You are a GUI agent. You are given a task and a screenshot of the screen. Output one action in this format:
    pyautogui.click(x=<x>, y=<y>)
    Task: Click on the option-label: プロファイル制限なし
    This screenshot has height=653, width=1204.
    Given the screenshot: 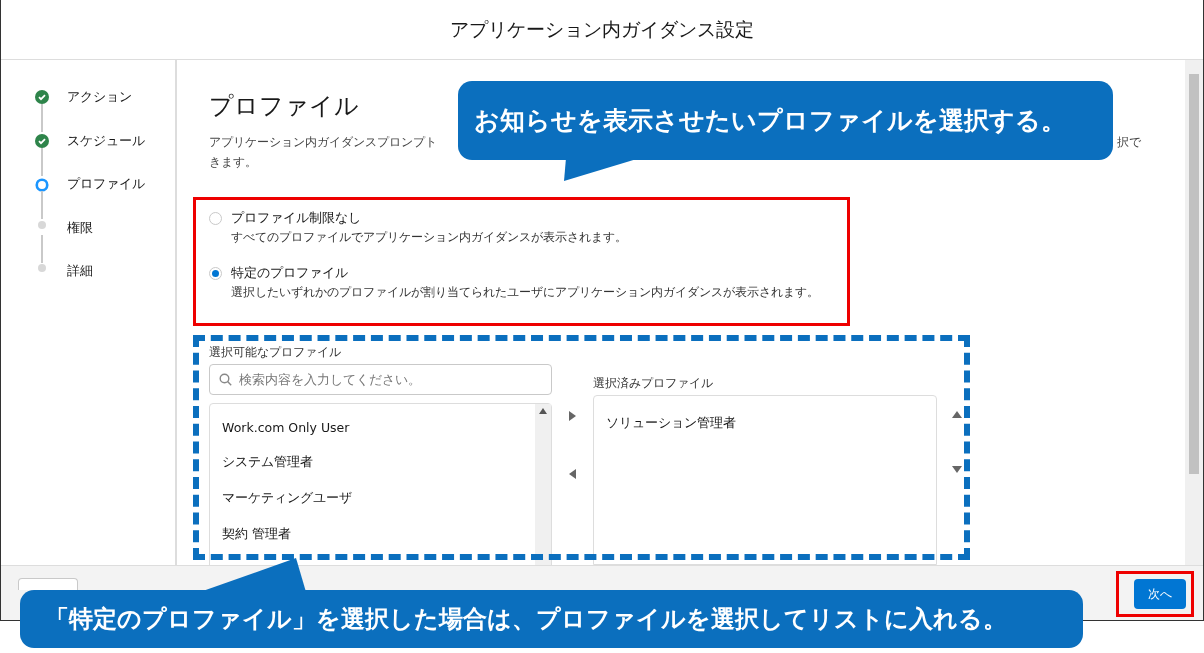 What is the action you would take?
    pyautogui.click(x=296, y=218)
    